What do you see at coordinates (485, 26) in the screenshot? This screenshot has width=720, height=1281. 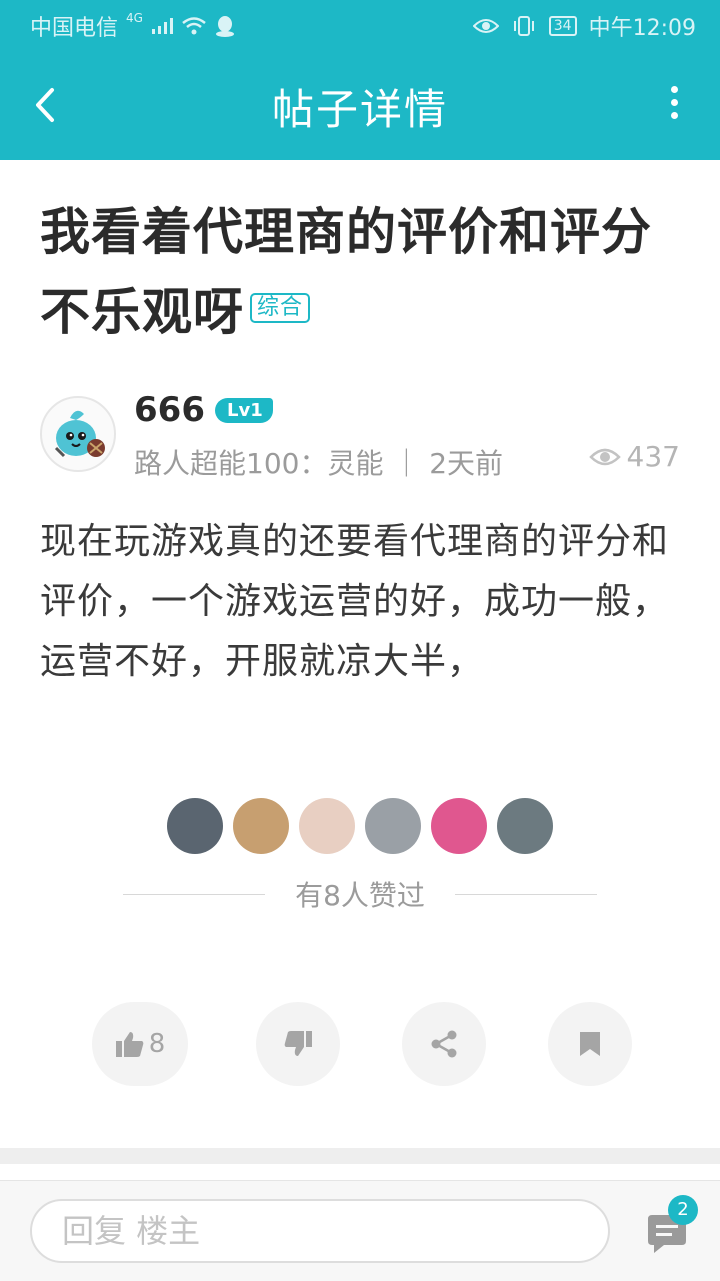 I see `eye-comfort-icon` at bounding box center [485, 26].